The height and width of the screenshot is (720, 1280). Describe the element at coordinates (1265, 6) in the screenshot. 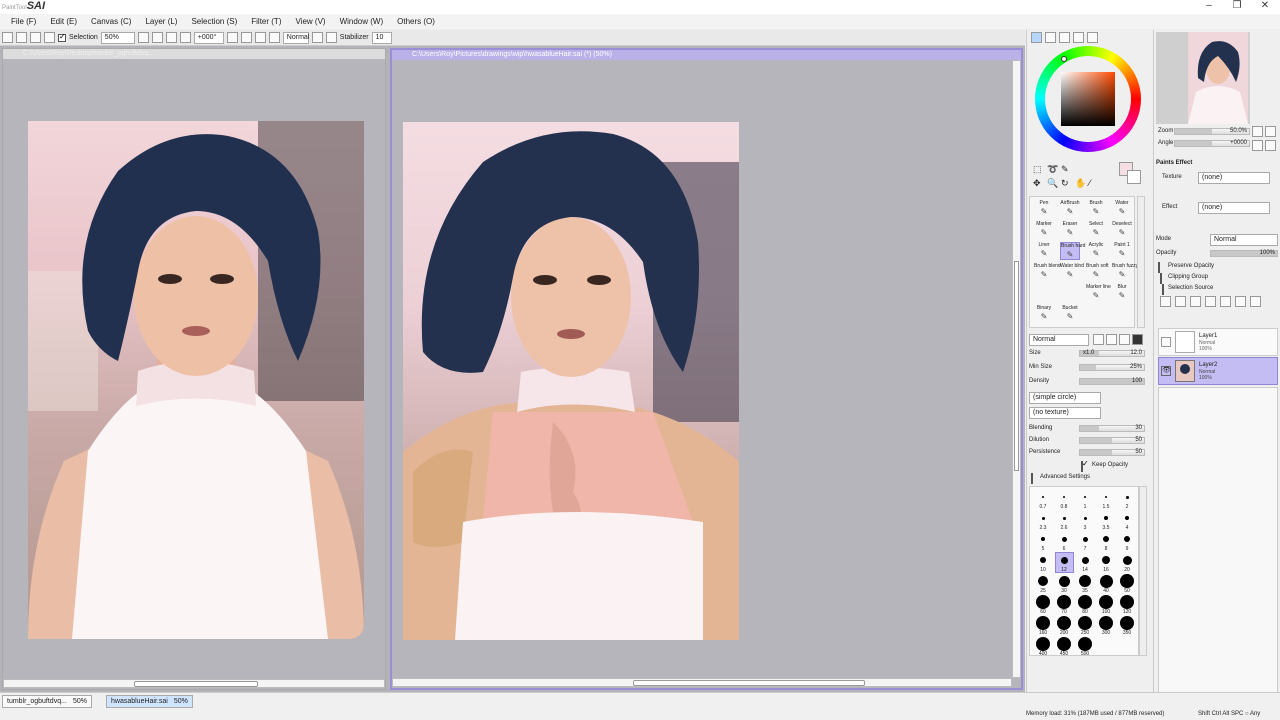

I see `close-icon: ✕` at that location.